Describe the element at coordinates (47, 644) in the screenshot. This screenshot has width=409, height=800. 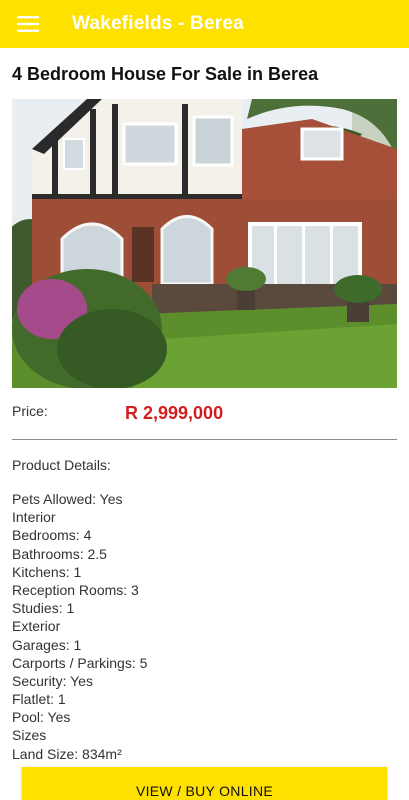
I see `detail-garages: Garages: 1` at that location.